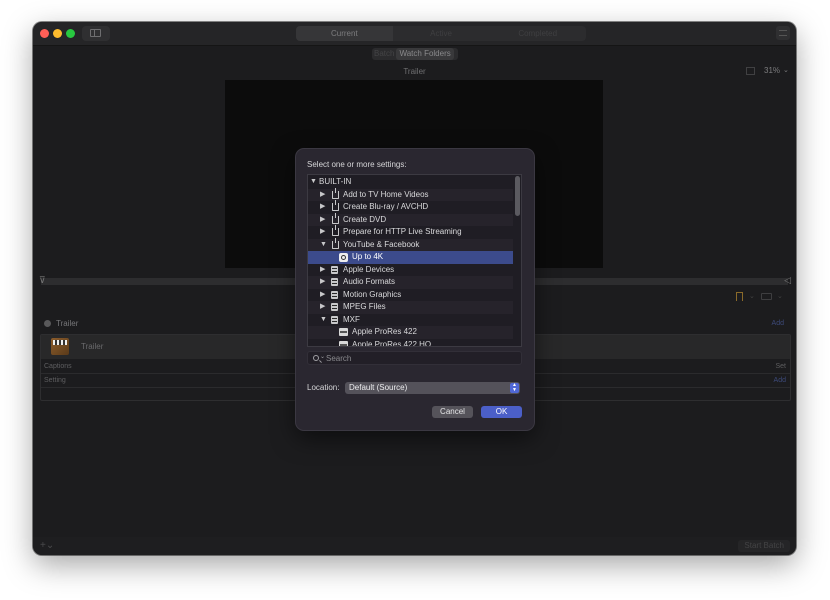 This screenshot has width=830, height=600. What do you see at coordinates (410, 182) in the screenshot?
I see `tree-row-built-in: ▼ BUILT-IN` at bounding box center [410, 182].